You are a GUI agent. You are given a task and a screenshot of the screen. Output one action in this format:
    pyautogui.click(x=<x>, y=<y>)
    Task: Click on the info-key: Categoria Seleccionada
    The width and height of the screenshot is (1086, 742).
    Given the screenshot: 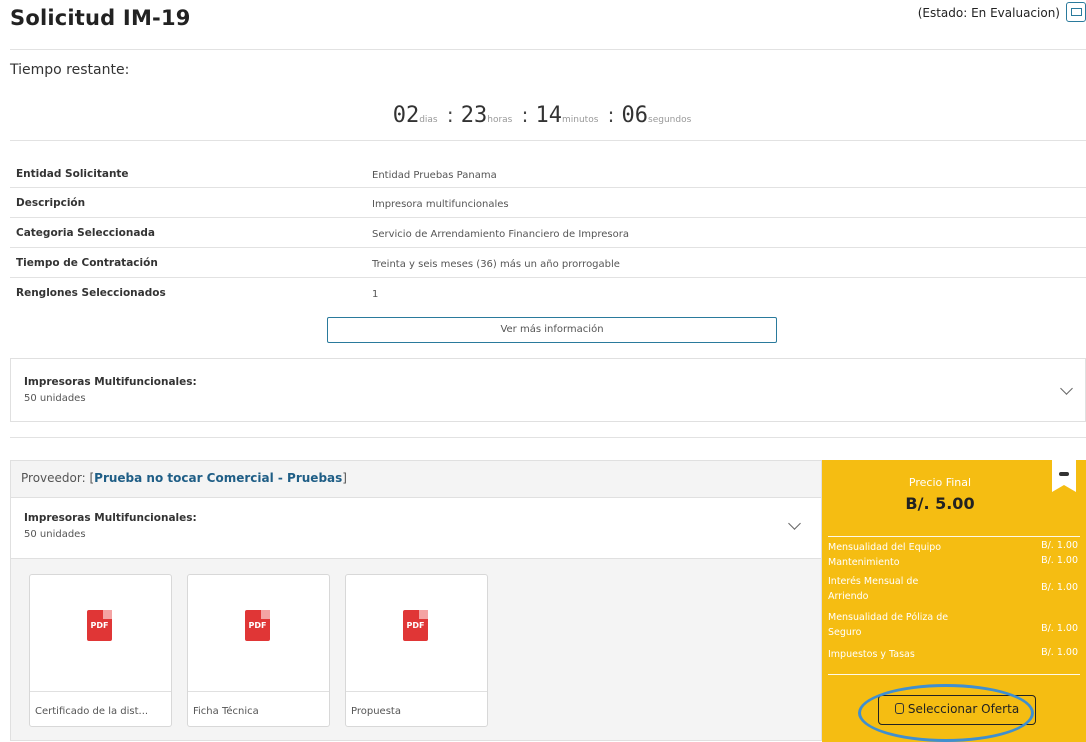 What is the action you would take?
    pyautogui.click(x=86, y=233)
    